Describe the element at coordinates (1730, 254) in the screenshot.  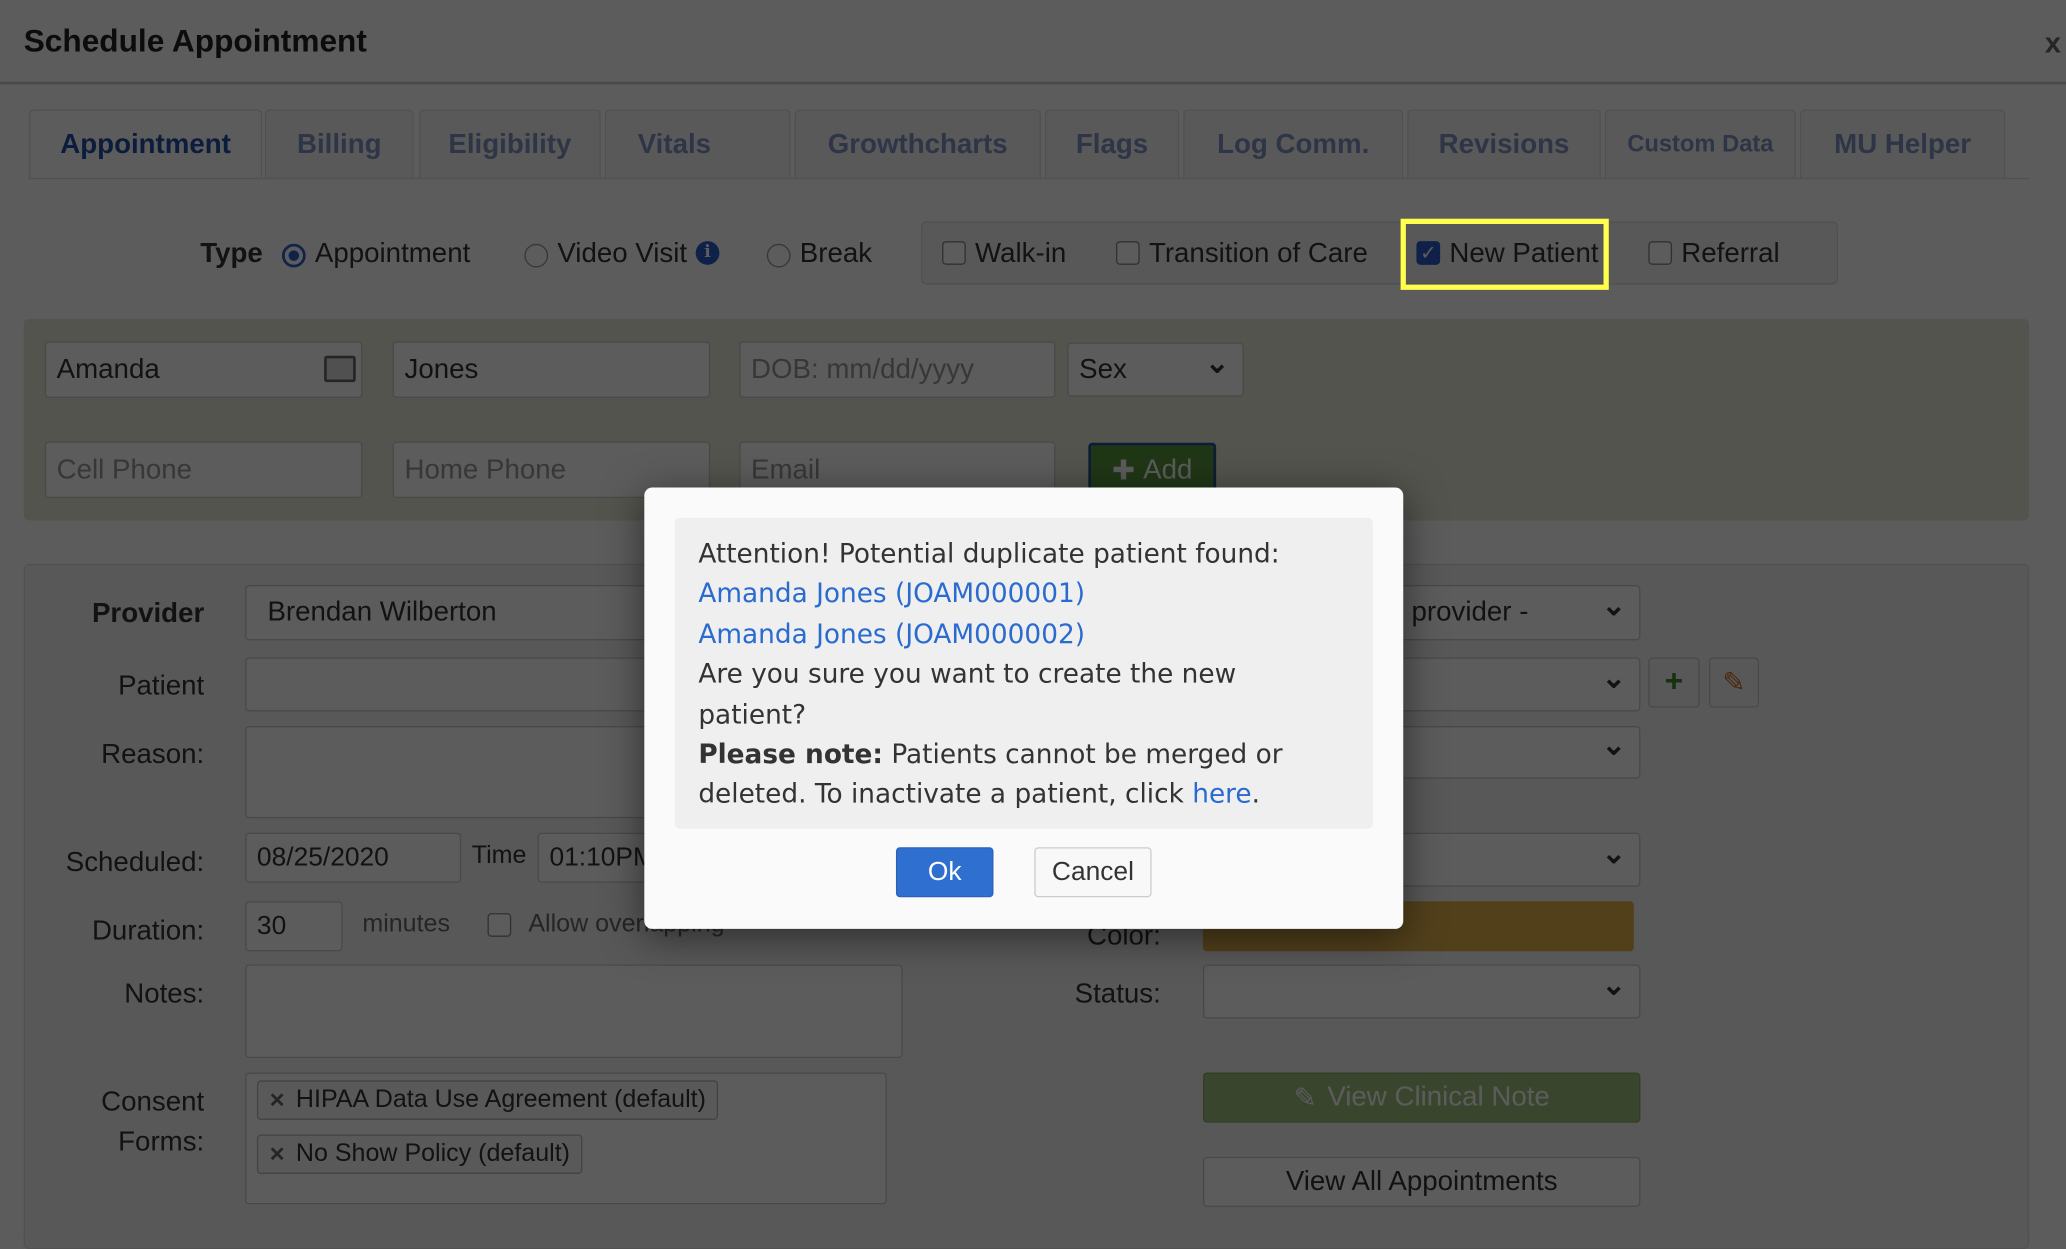
I see `referral-label: Referral` at that location.